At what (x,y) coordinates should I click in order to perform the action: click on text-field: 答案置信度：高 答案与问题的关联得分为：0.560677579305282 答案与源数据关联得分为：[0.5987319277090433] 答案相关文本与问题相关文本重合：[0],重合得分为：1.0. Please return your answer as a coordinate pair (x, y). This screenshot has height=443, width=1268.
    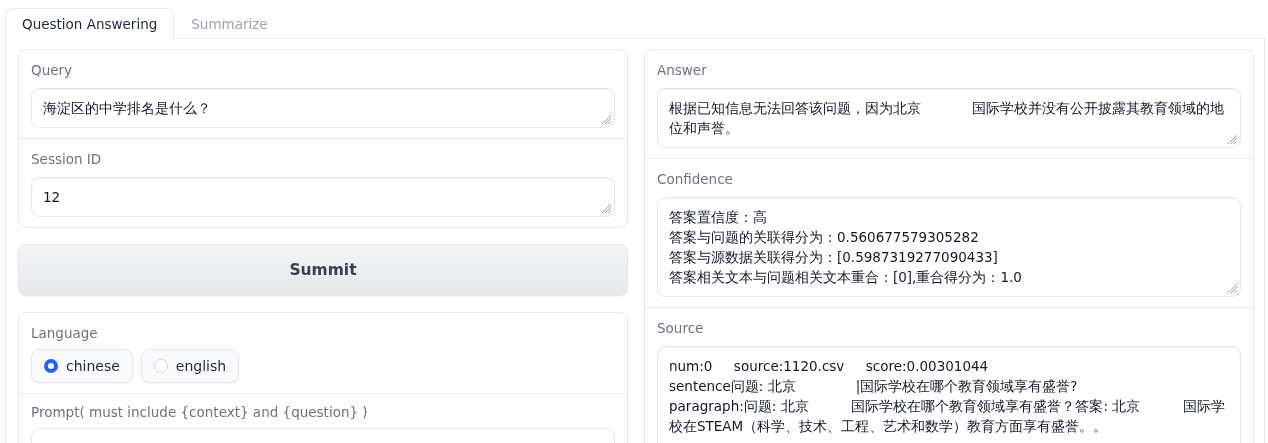
    Looking at the image, I should click on (949, 247).